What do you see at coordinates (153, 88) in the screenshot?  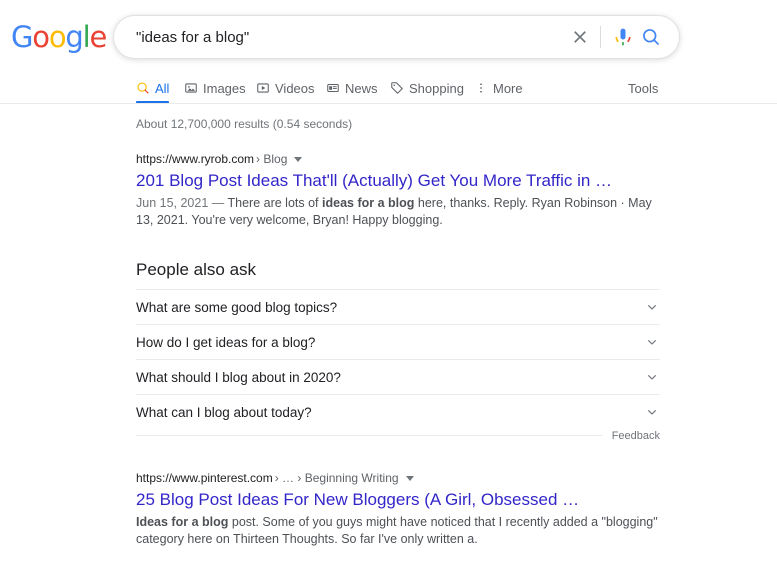 I see `tab-all: All` at bounding box center [153, 88].